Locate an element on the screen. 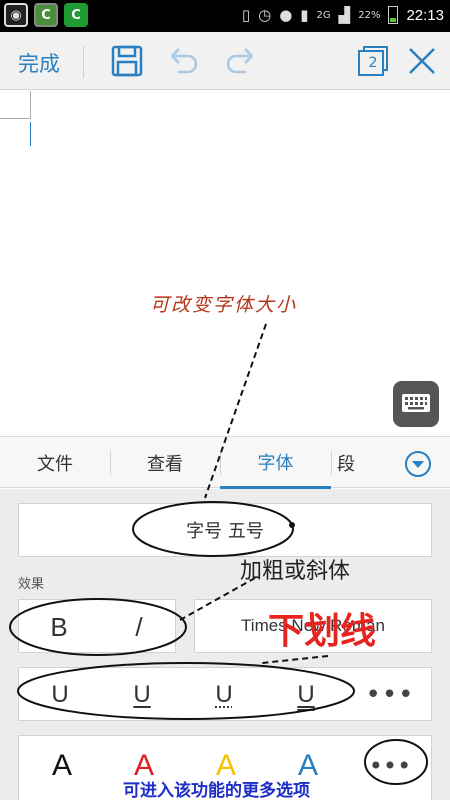 This screenshot has width=450, height=800. font-color-more-button: ••• is located at coordinates (390, 766).